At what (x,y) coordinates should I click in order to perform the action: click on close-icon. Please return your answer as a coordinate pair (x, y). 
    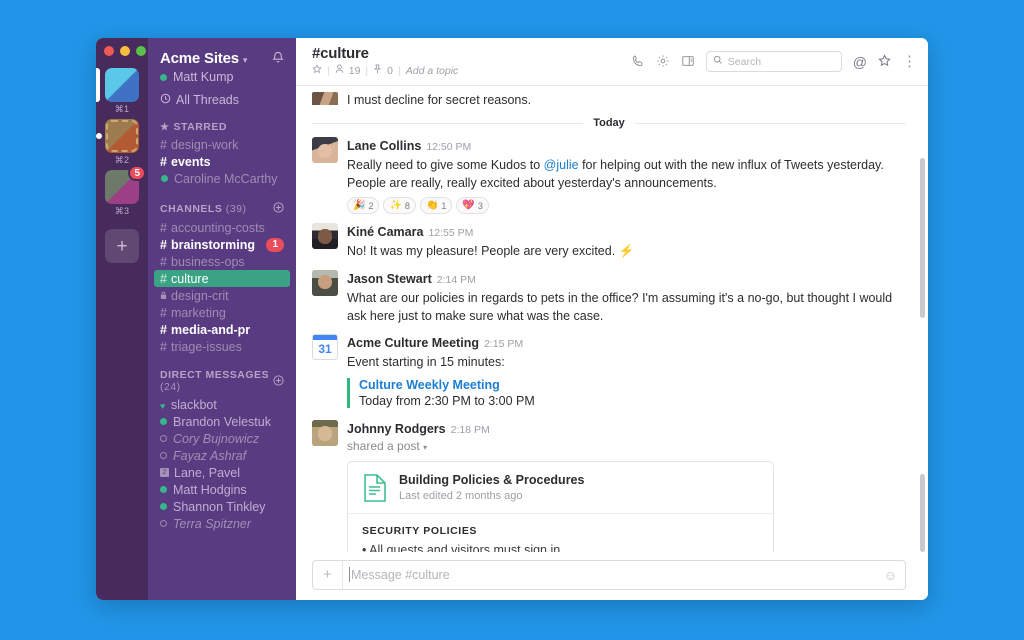
    Looking at the image, I should click on (109, 51).